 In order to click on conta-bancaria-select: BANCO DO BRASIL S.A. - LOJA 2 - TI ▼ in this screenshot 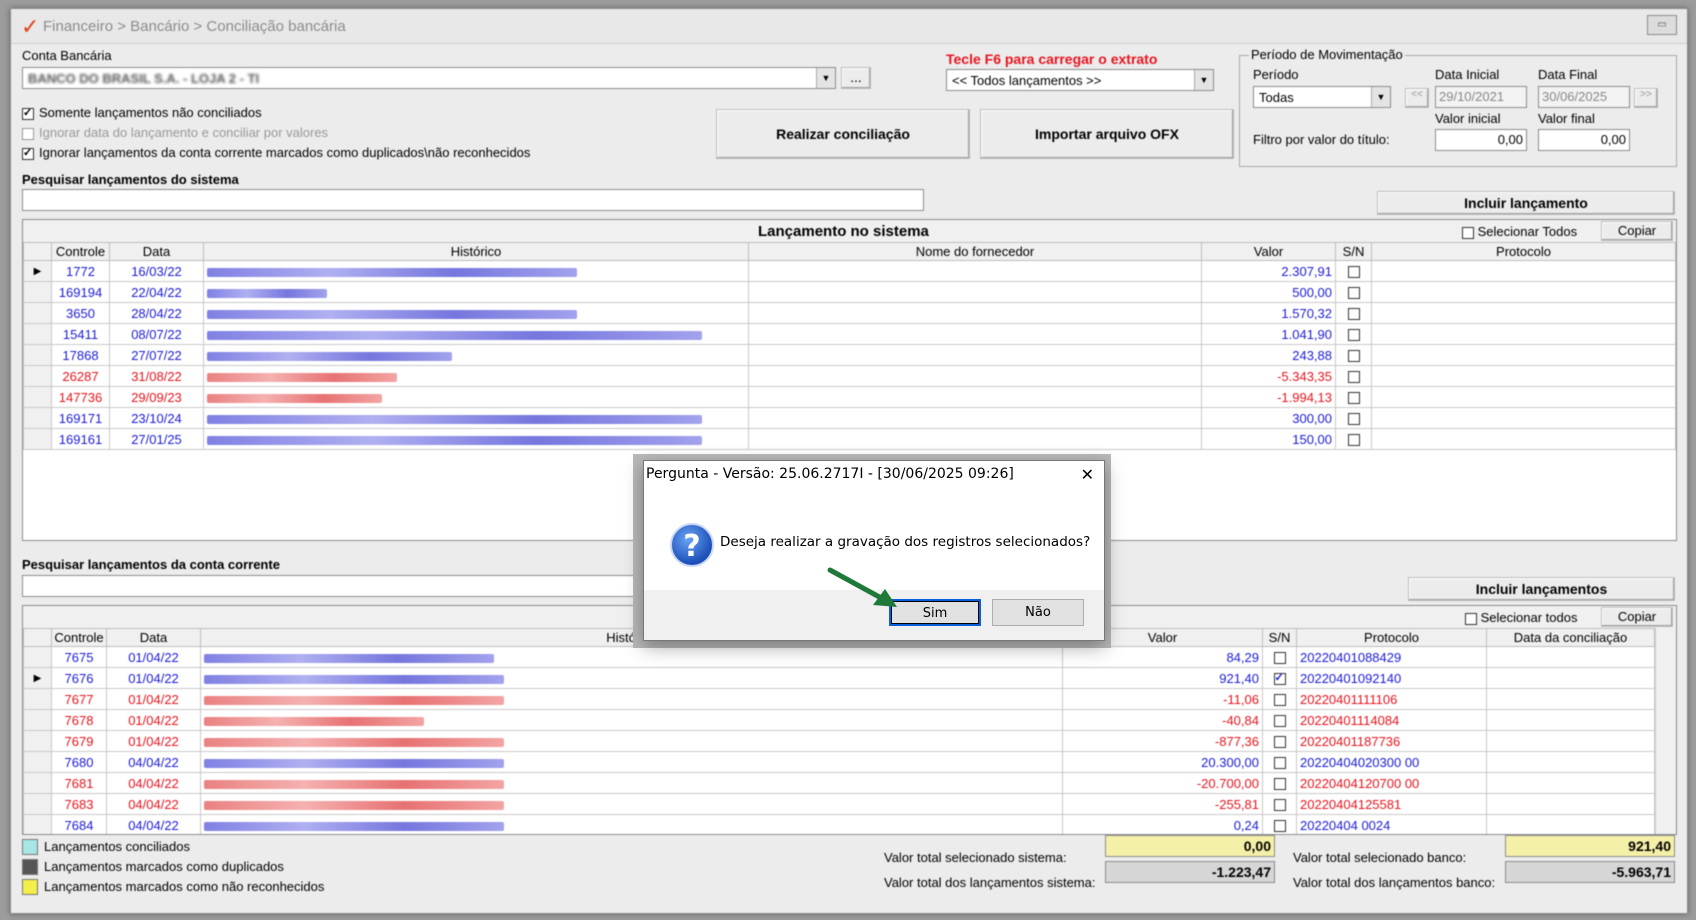, I will do `click(429, 78)`.